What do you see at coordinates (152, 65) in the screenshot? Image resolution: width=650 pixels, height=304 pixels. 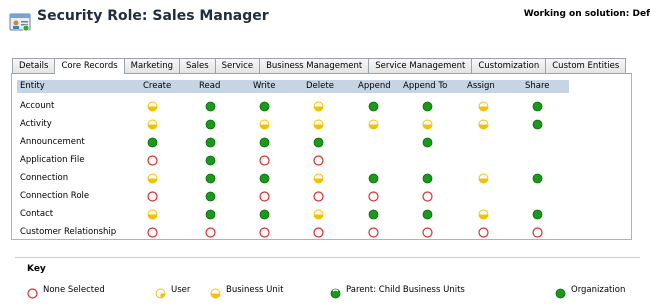 I see `tab-marketing: Marketing` at bounding box center [152, 65].